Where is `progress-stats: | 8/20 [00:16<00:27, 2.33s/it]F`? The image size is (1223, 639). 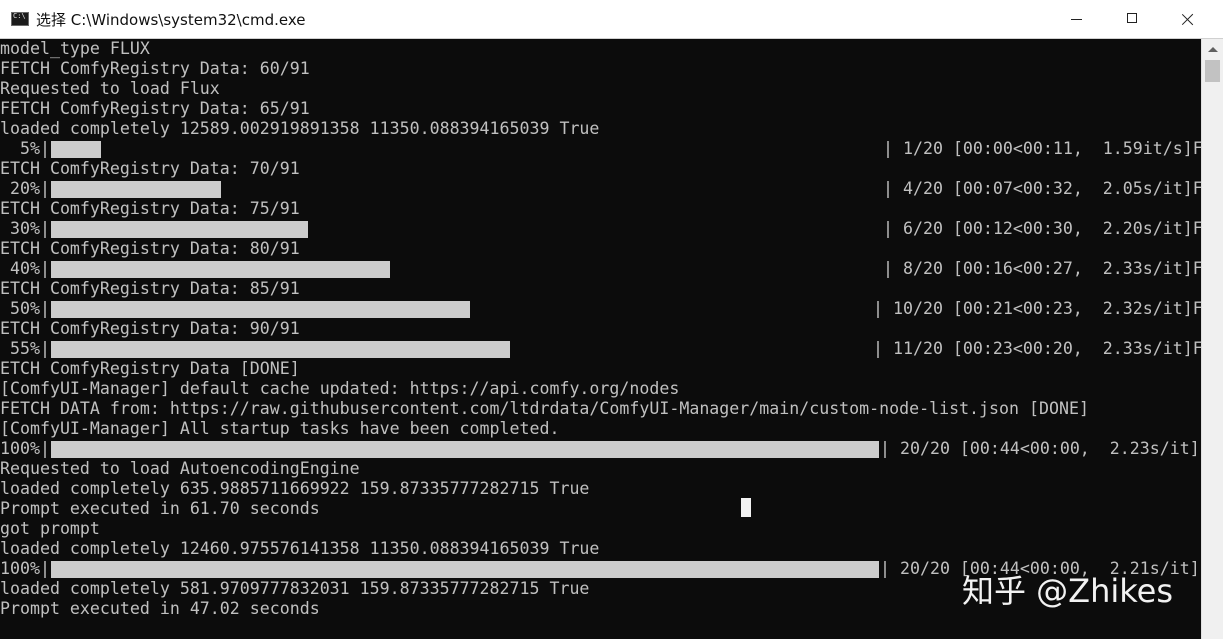 progress-stats: | 8/20 [00:16<00:27, 2.33s/it]F is located at coordinates (1042, 268).